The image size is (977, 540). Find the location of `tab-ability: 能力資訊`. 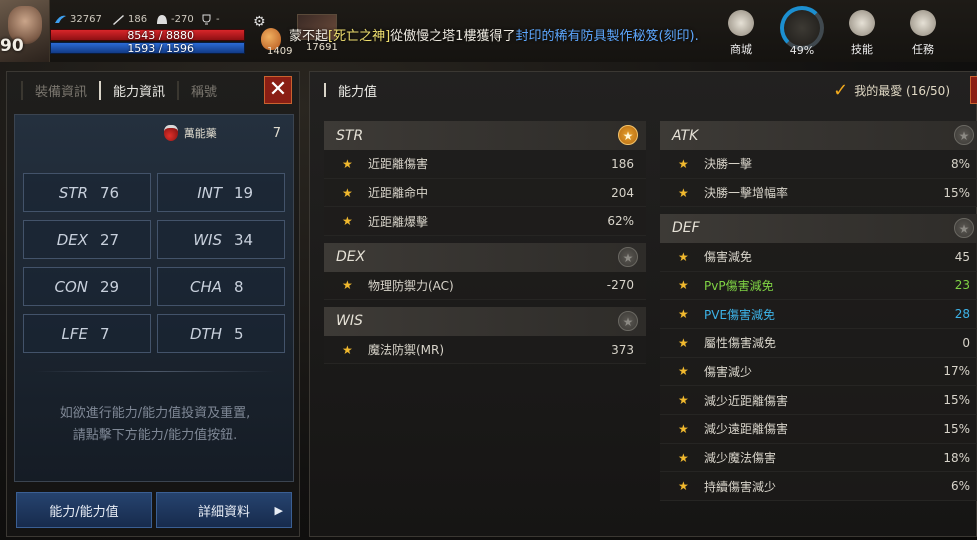

tab-ability: 能力資訊 is located at coordinates (138, 90).